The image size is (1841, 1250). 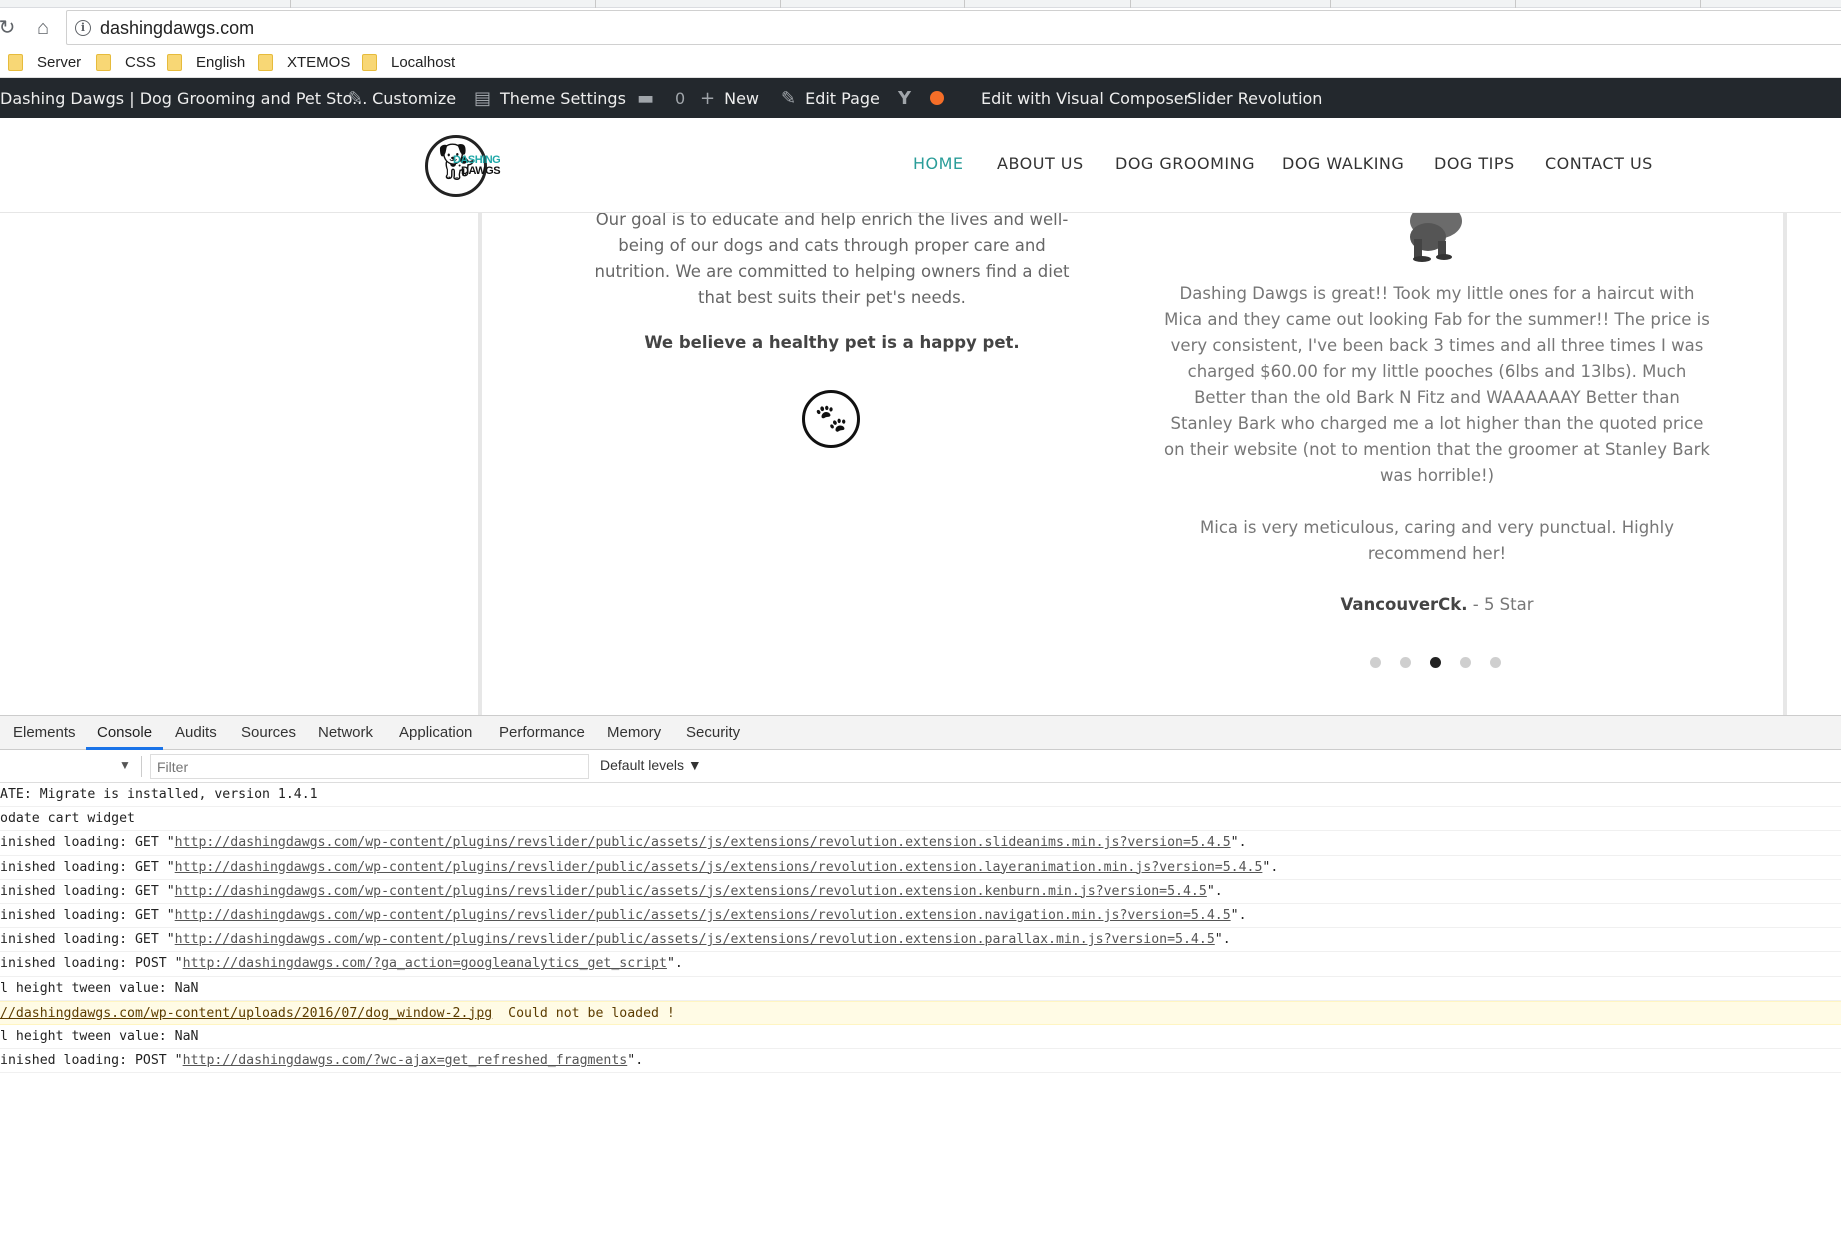 I want to click on bookmark-english: English, so click(x=206, y=62).